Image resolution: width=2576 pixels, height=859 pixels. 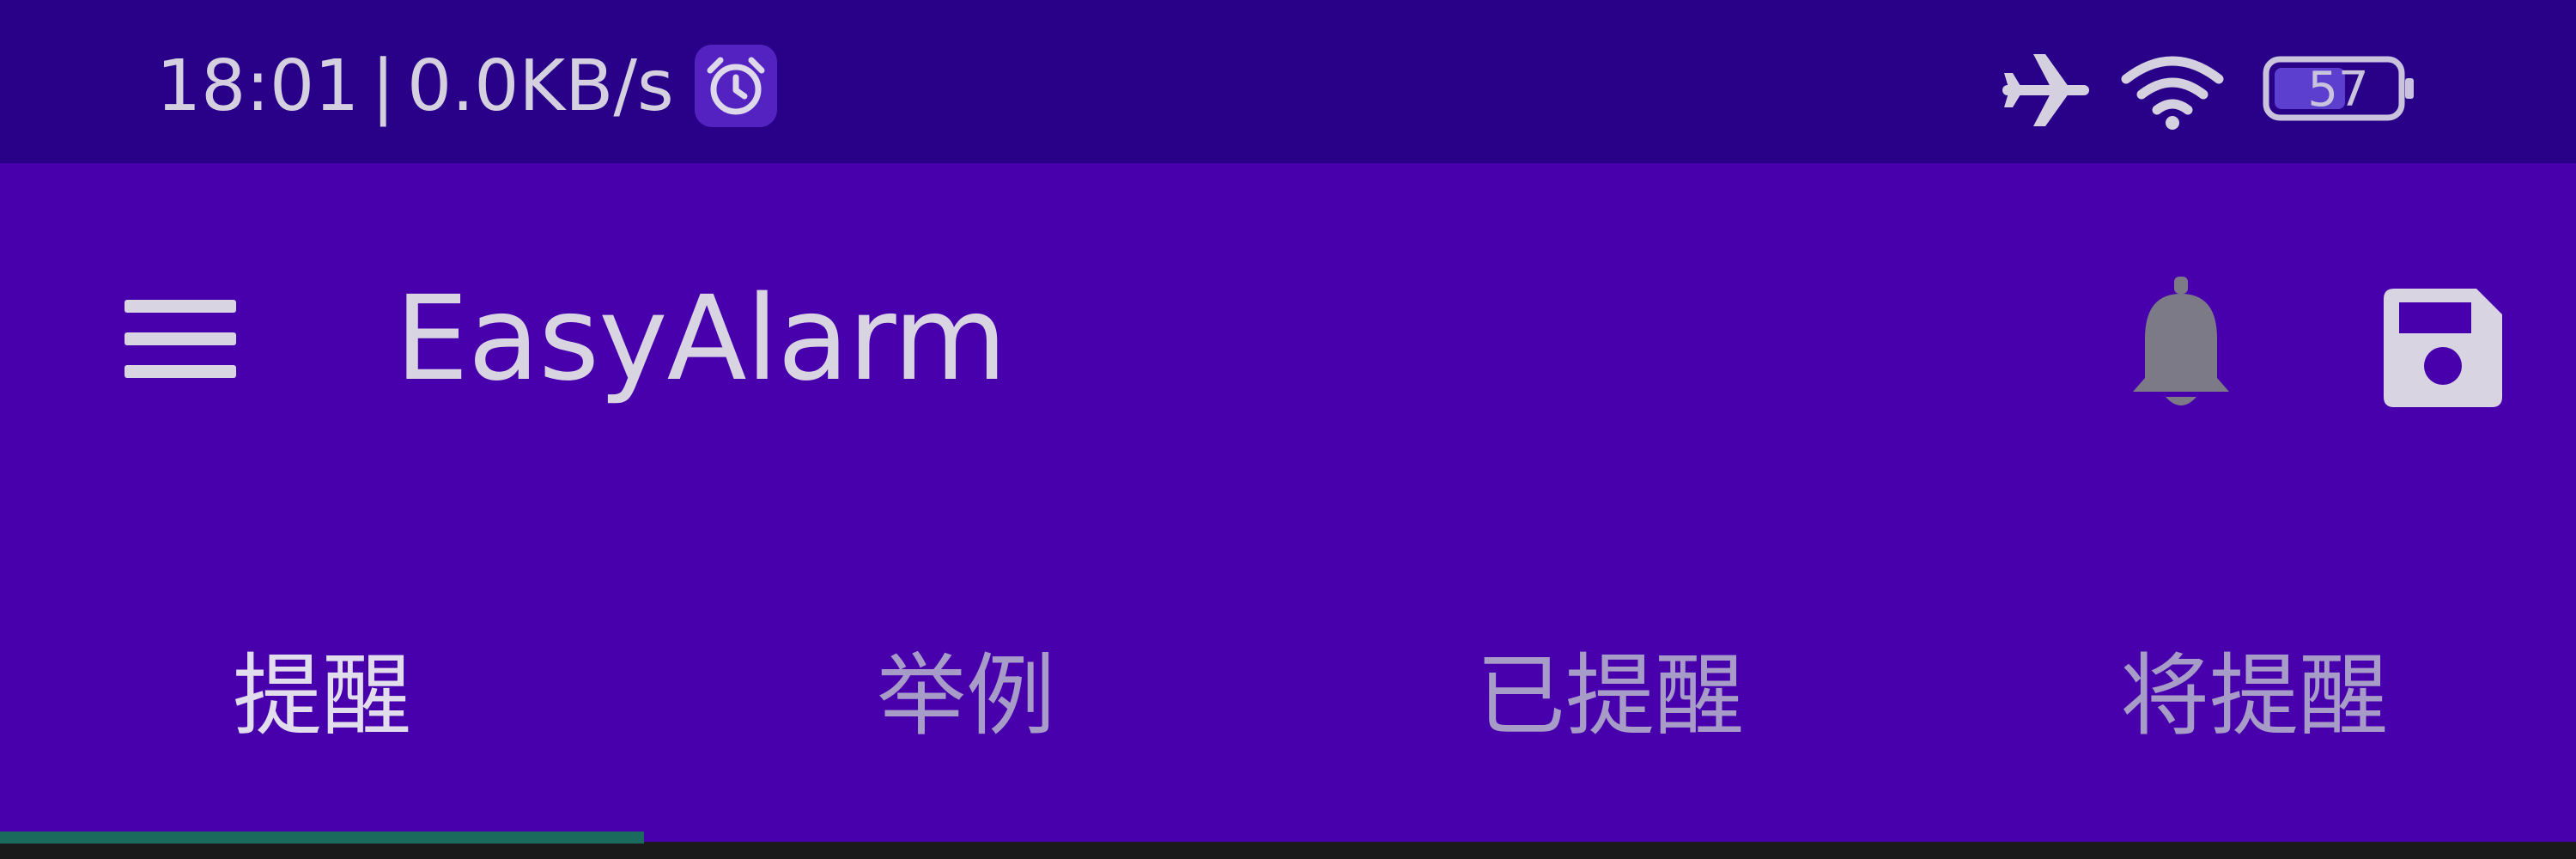 What do you see at coordinates (2253, 695) in the screenshot?
I see `tab-label: 将提醒` at bounding box center [2253, 695].